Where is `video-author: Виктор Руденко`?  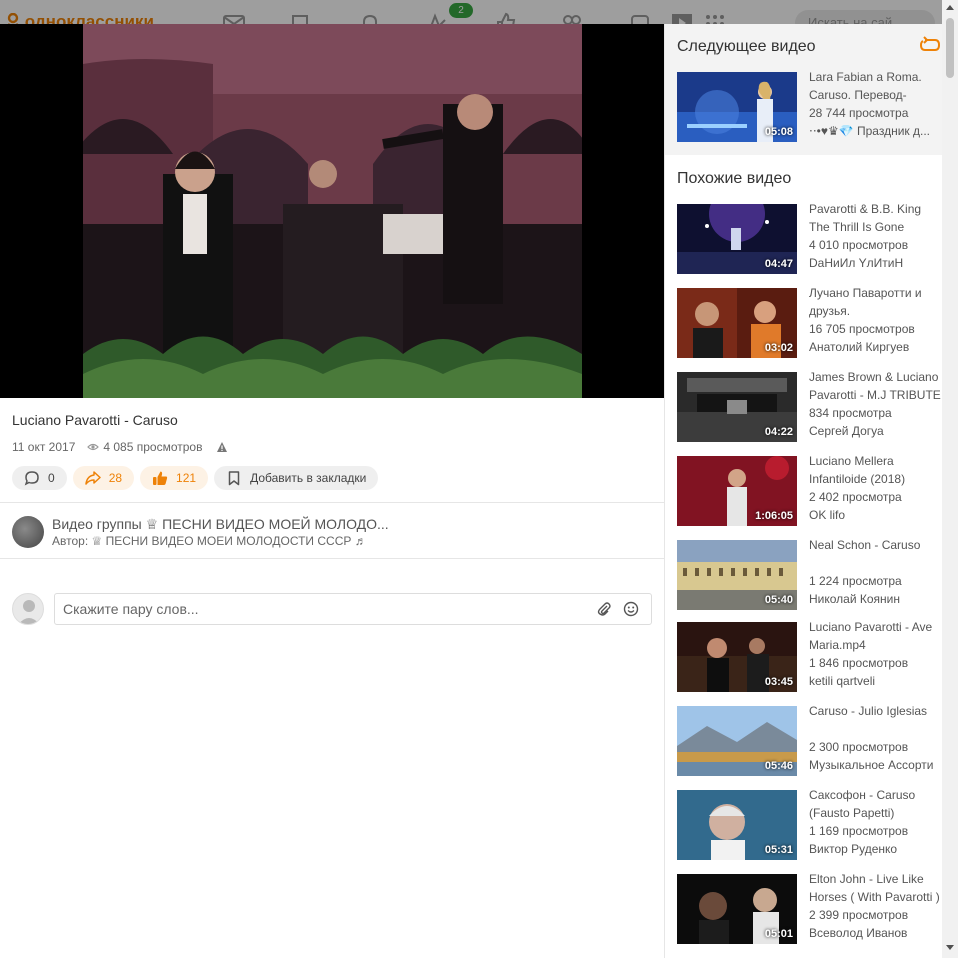 video-author: Виктор Руденко is located at coordinates (876, 849).